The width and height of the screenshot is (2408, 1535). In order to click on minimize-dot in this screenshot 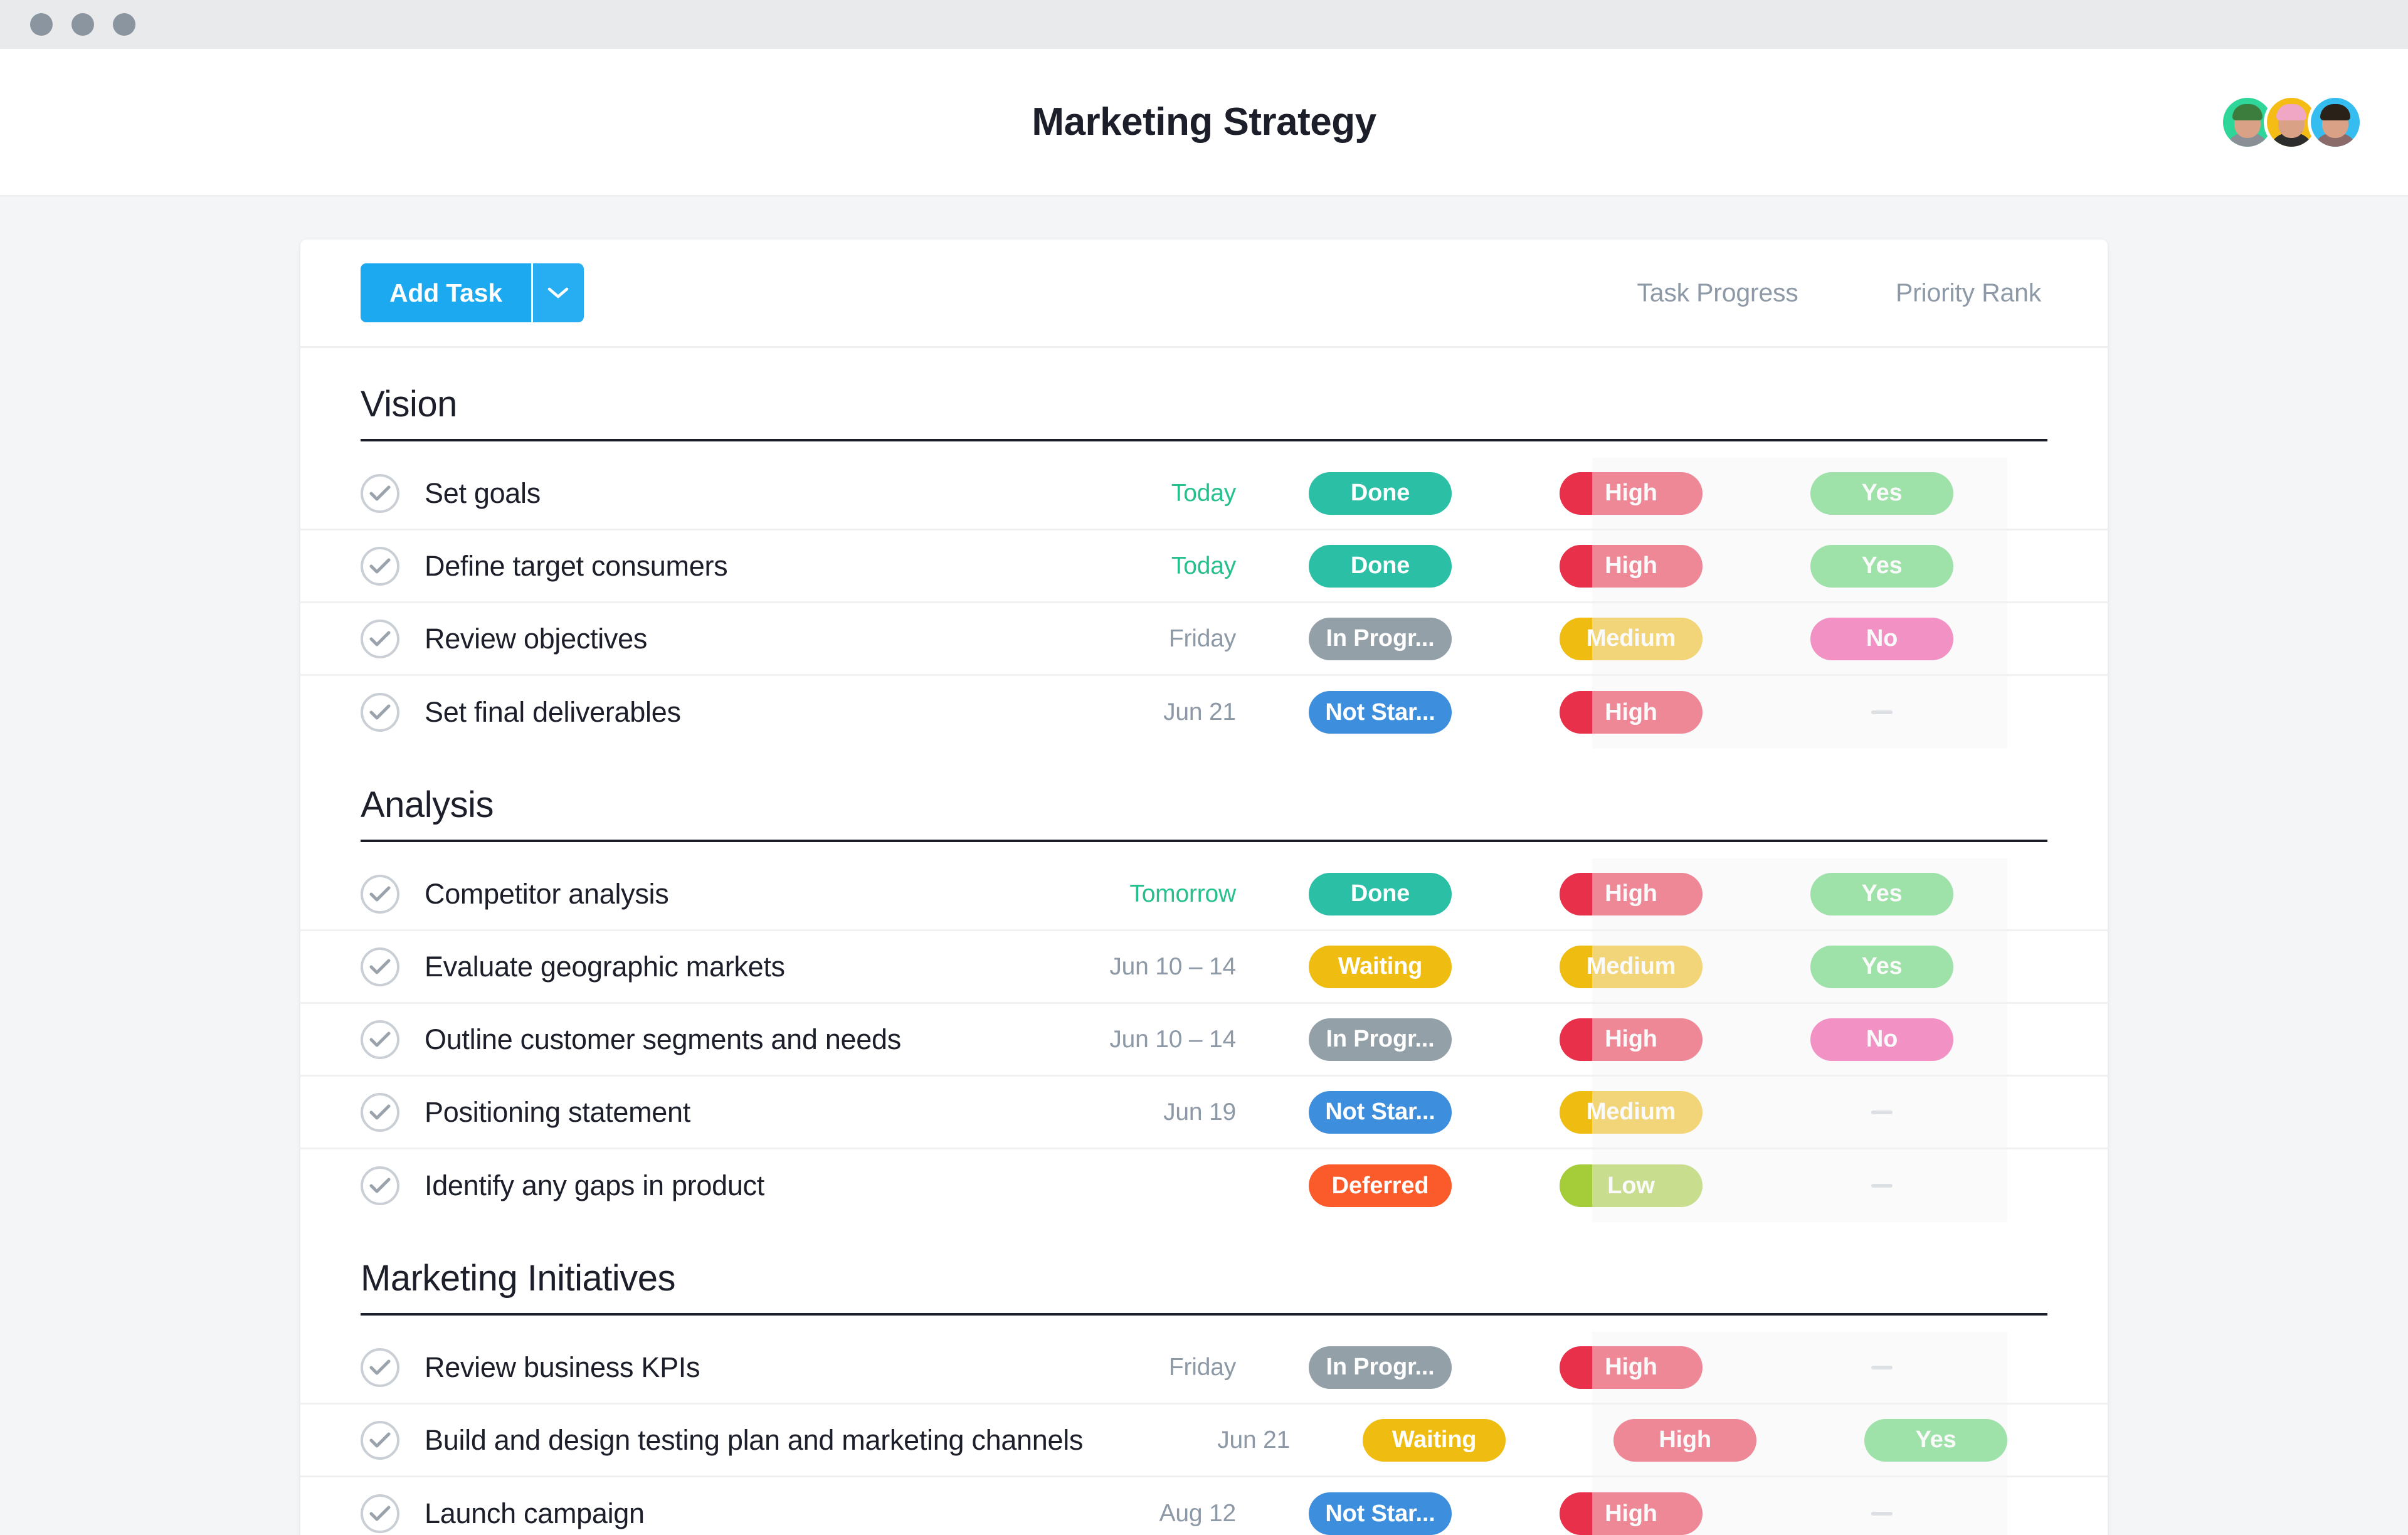, I will do `click(83, 24)`.